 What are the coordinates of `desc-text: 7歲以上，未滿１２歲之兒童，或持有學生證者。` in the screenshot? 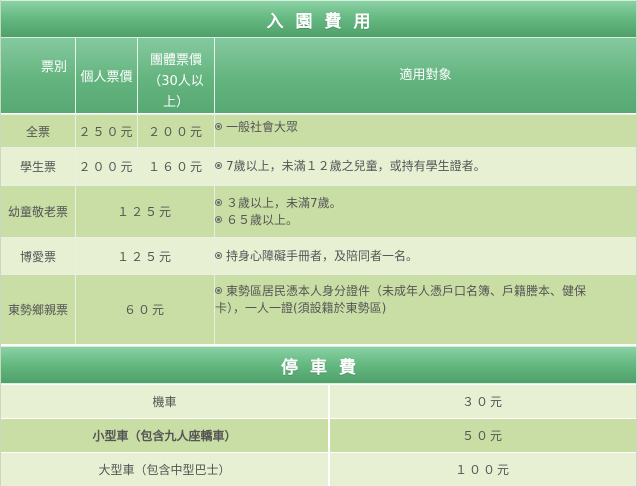 It's located at (356, 166).